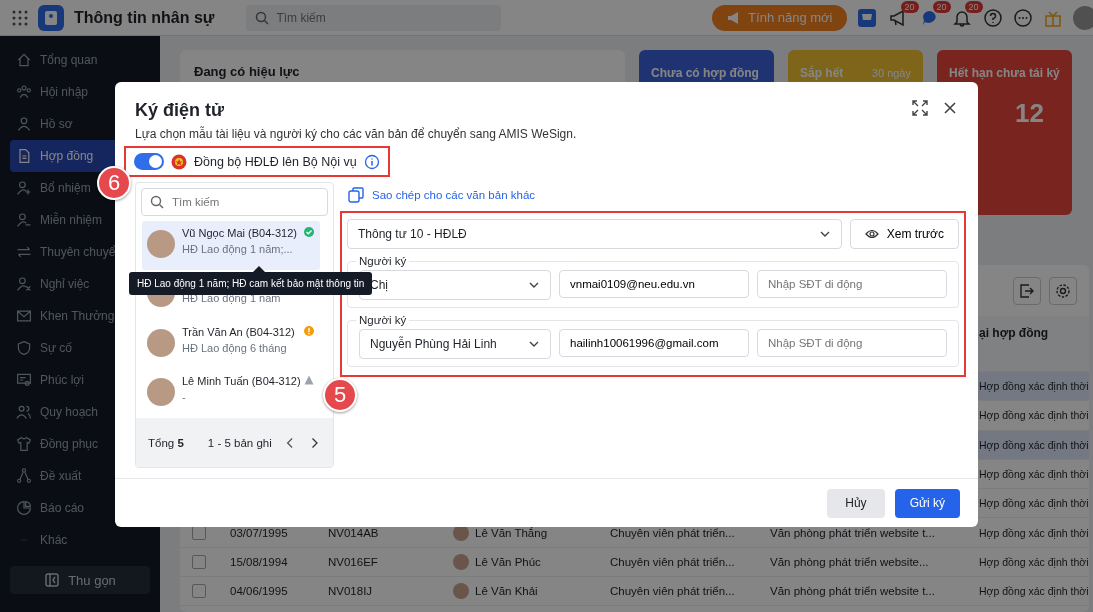 The image size is (1093, 612). I want to click on employee-name: Trần Văn An (B04-312), so click(238, 331).